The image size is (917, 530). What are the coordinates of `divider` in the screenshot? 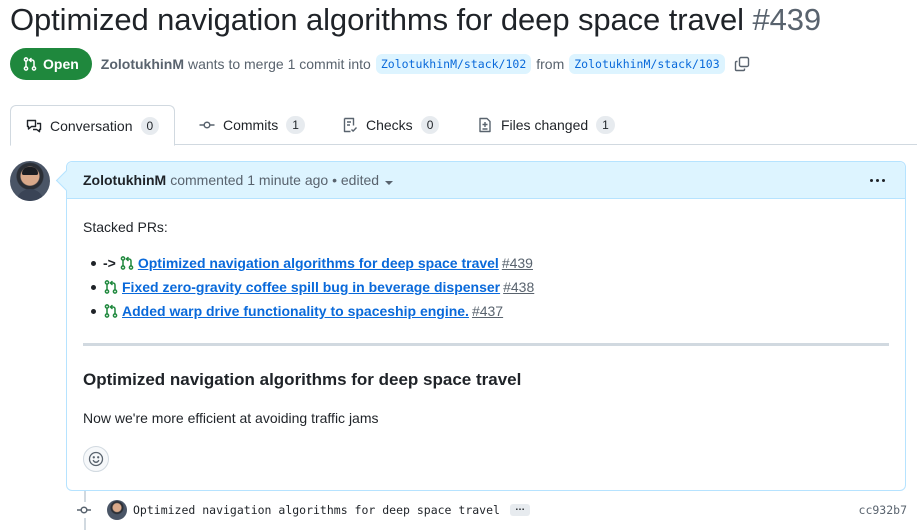 It's located at (486, 344).